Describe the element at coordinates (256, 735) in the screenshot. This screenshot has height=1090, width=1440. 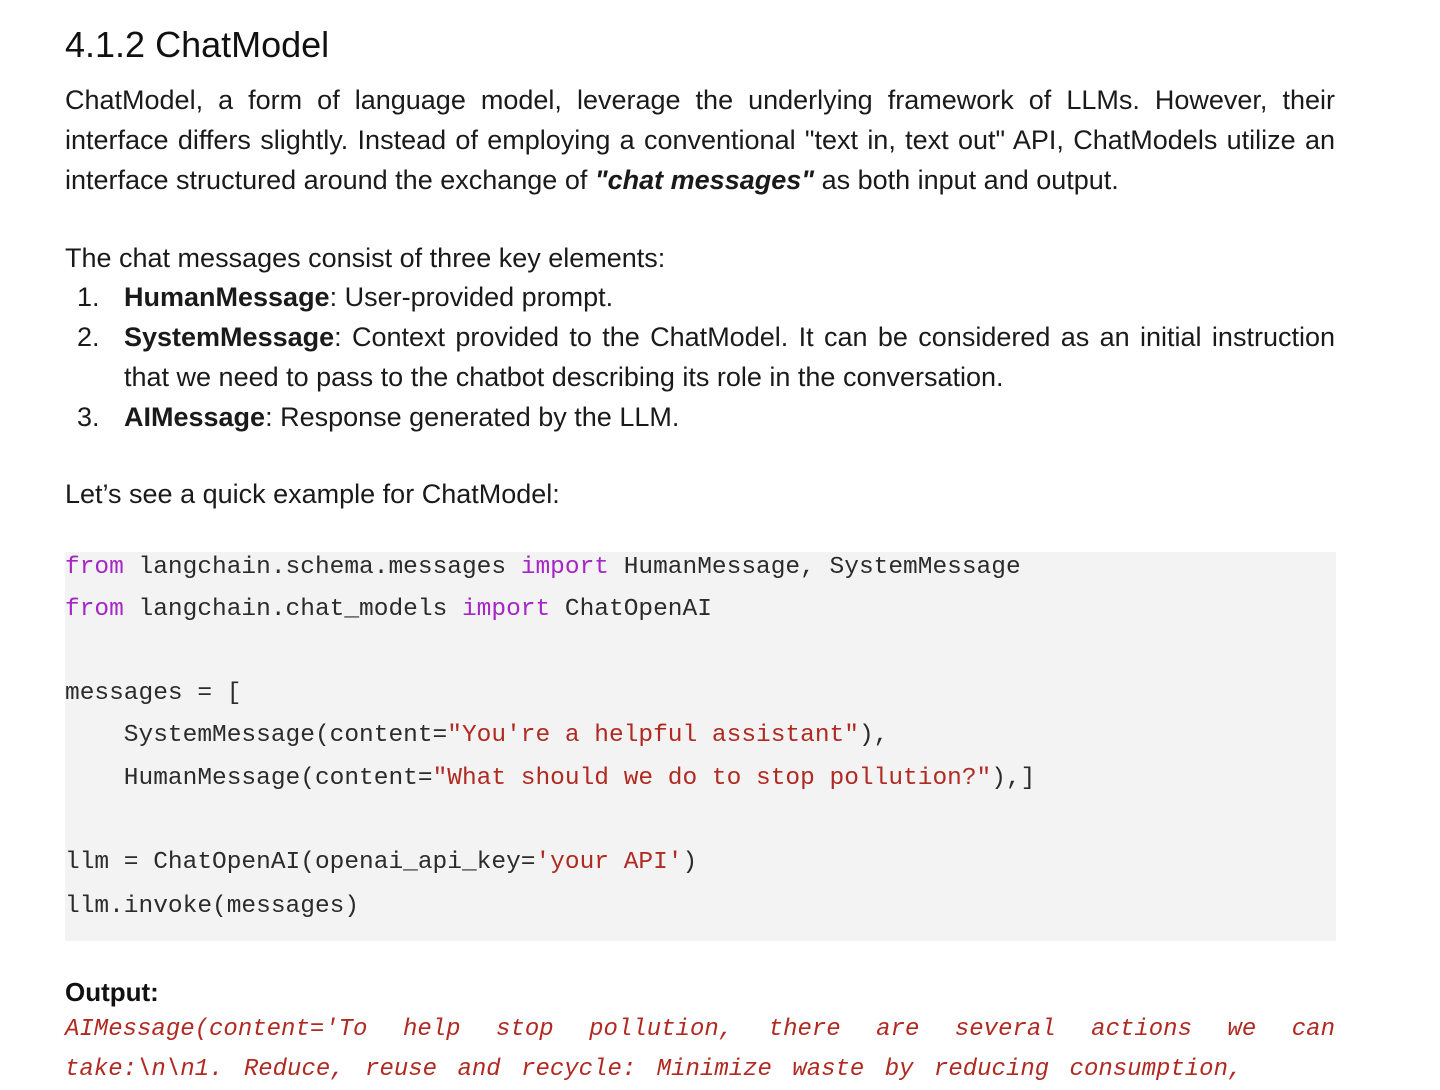
I see `code-text: SystemMessage(content=` at that location.